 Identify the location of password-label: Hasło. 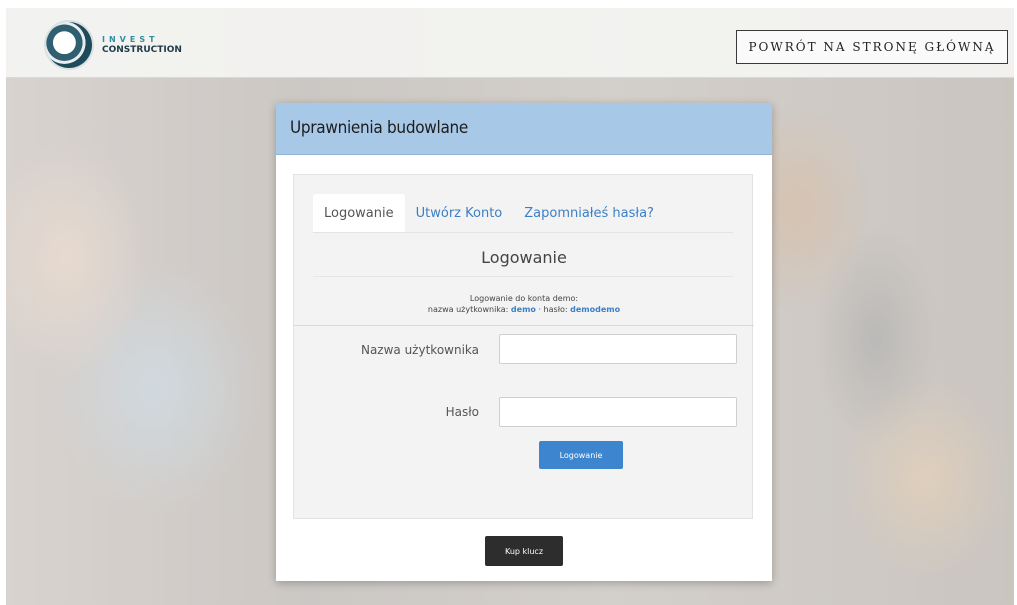
(462, 412).